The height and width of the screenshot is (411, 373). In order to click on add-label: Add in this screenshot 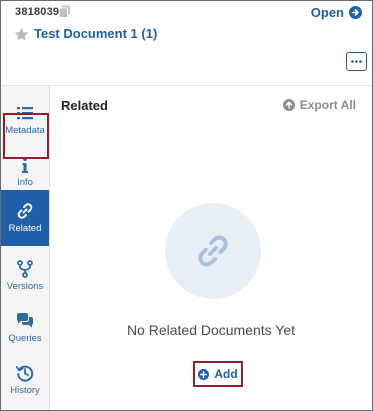, I will do `click(226, 374)`.